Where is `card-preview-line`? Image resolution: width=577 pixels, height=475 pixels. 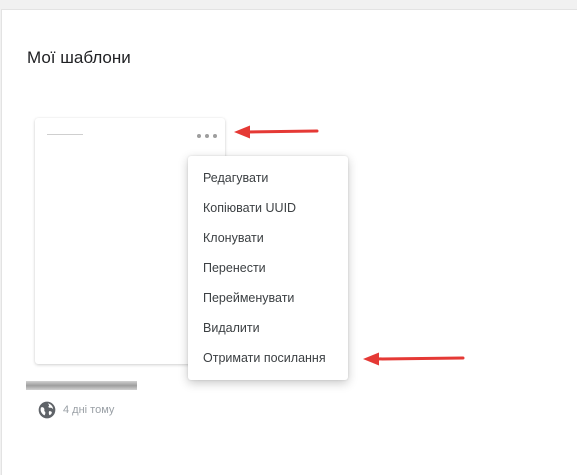
card-preview-line is located at coordinates (65, 134).